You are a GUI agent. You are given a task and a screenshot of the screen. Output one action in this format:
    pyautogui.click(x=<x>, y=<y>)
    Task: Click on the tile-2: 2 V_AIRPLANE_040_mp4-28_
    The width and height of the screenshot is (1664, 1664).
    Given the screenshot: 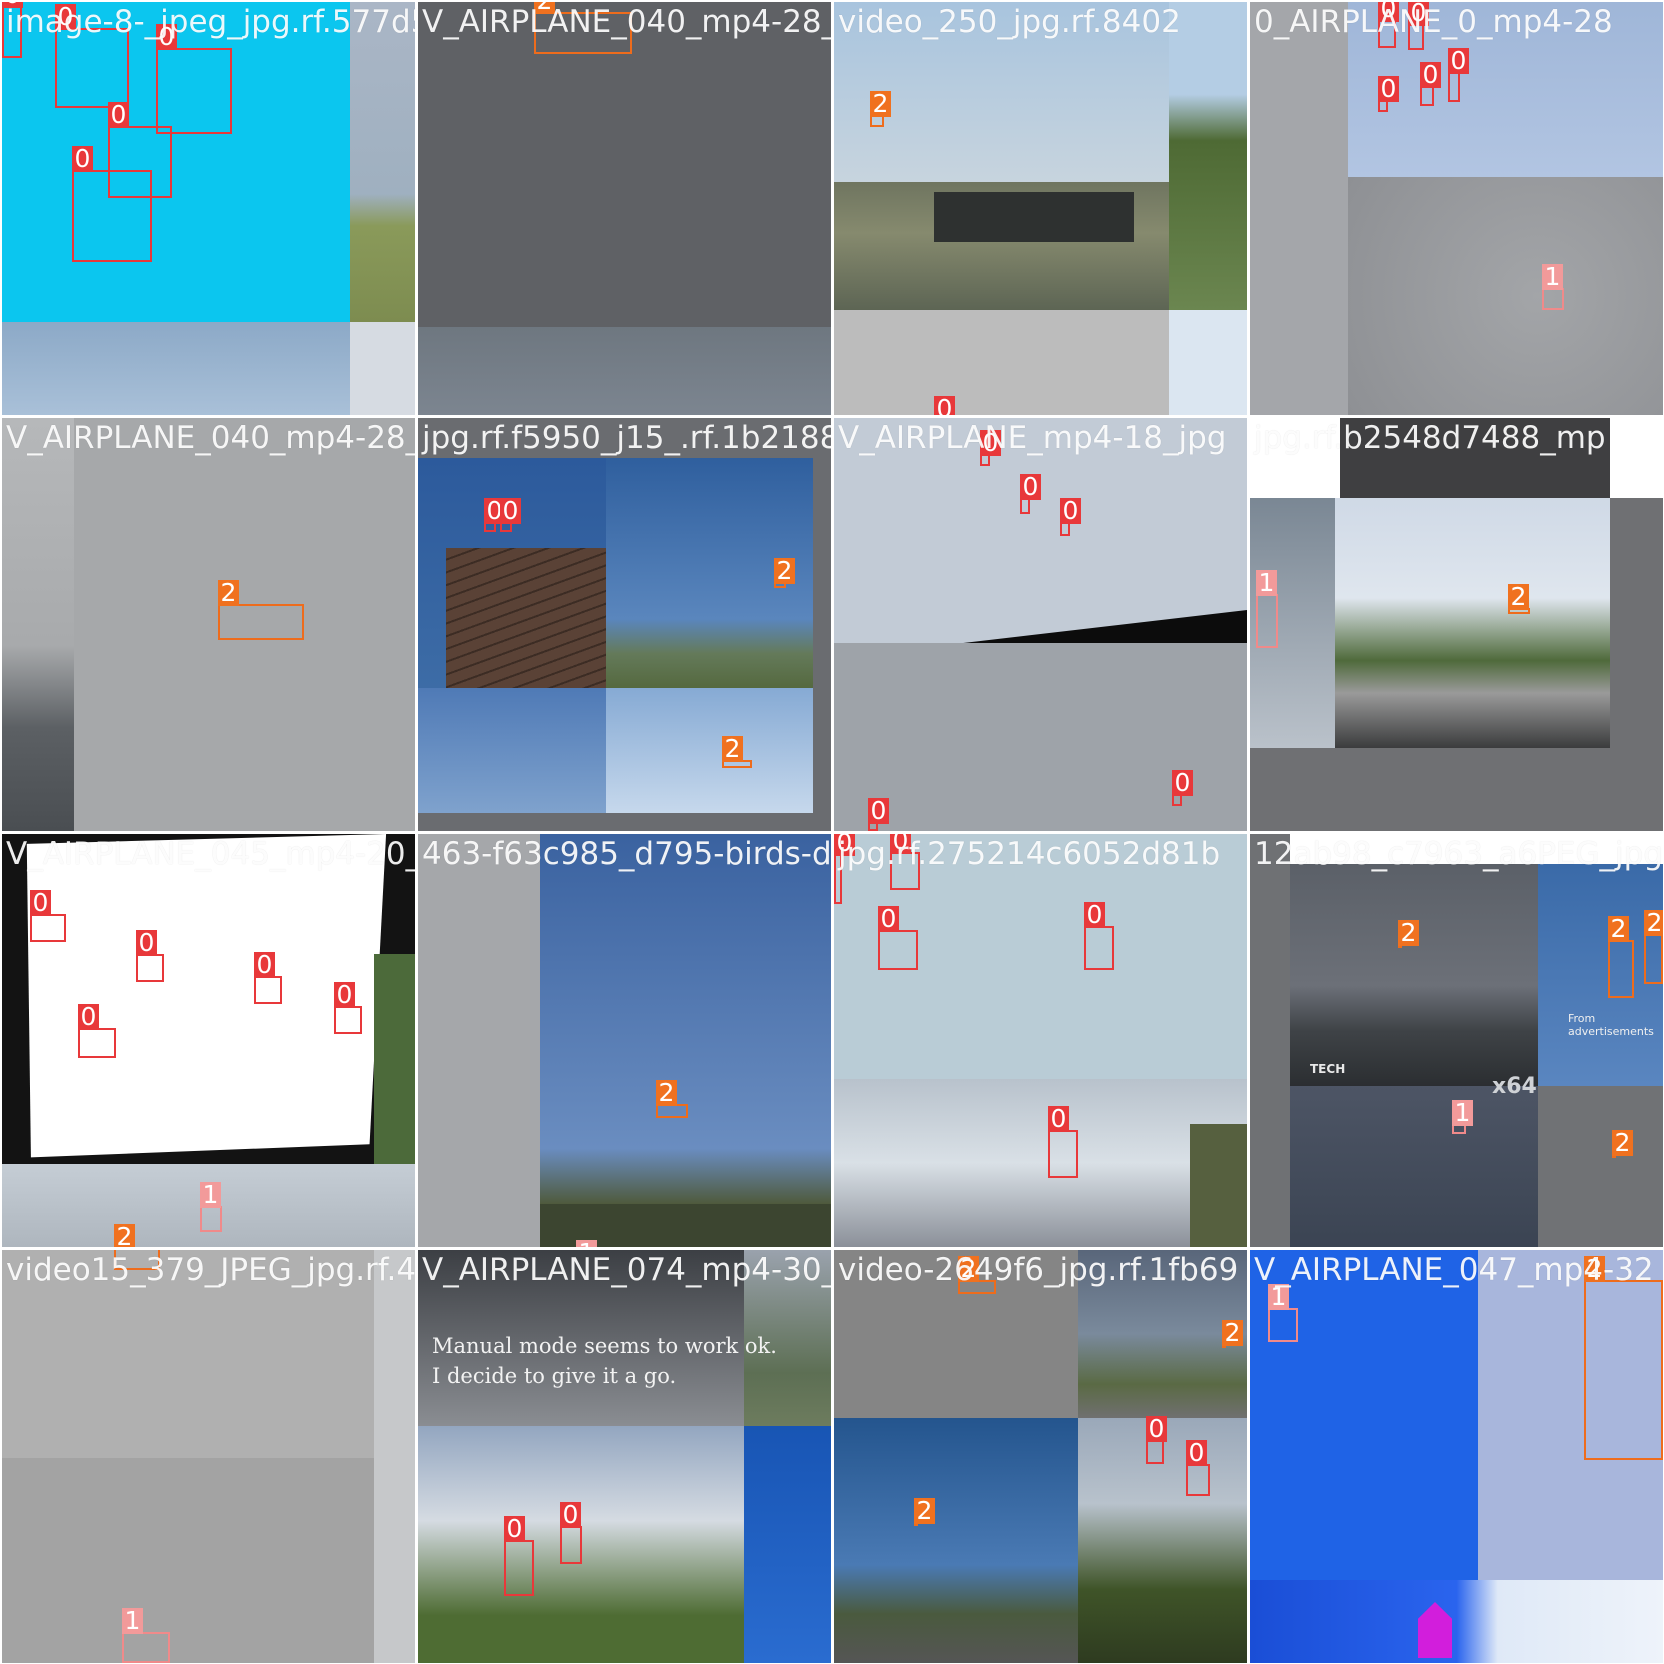 What is the action you would take?
    pyautogui.click(x=624, y=208)
    